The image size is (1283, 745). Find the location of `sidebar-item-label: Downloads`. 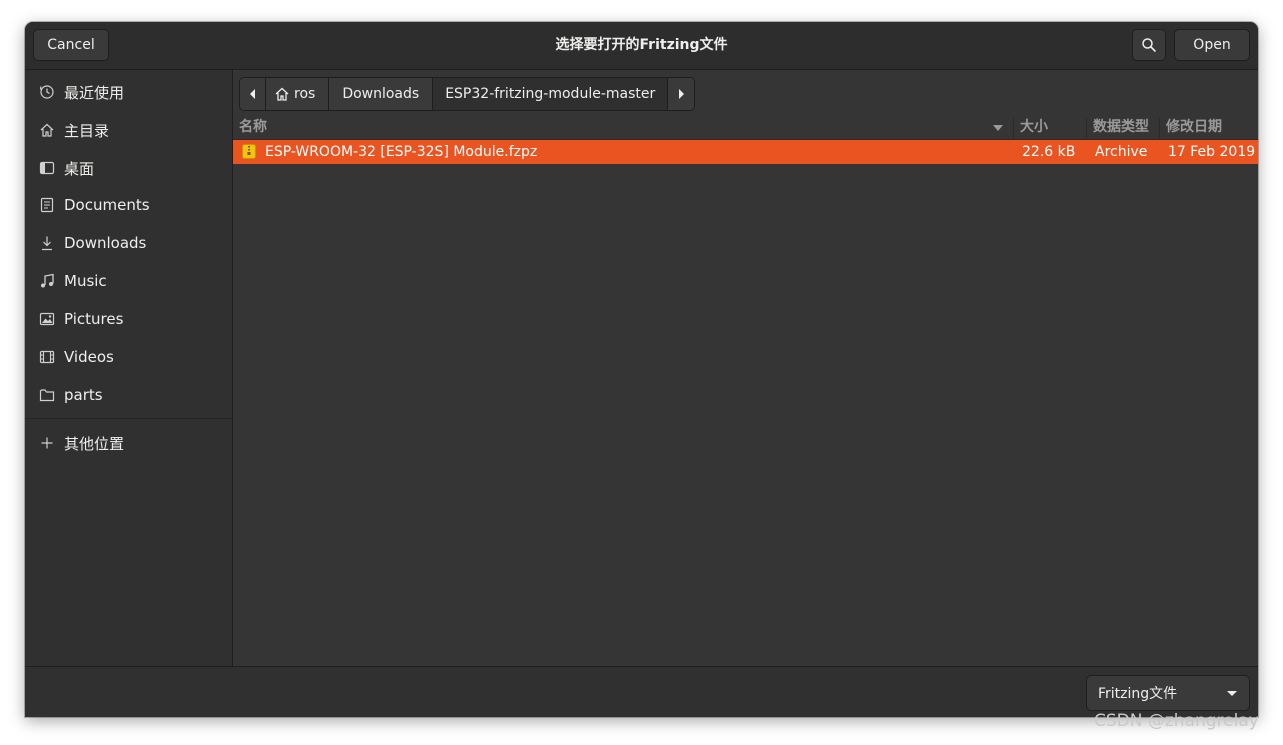

sidebar-item-label: Downloads is located at coordinates (105, 243).